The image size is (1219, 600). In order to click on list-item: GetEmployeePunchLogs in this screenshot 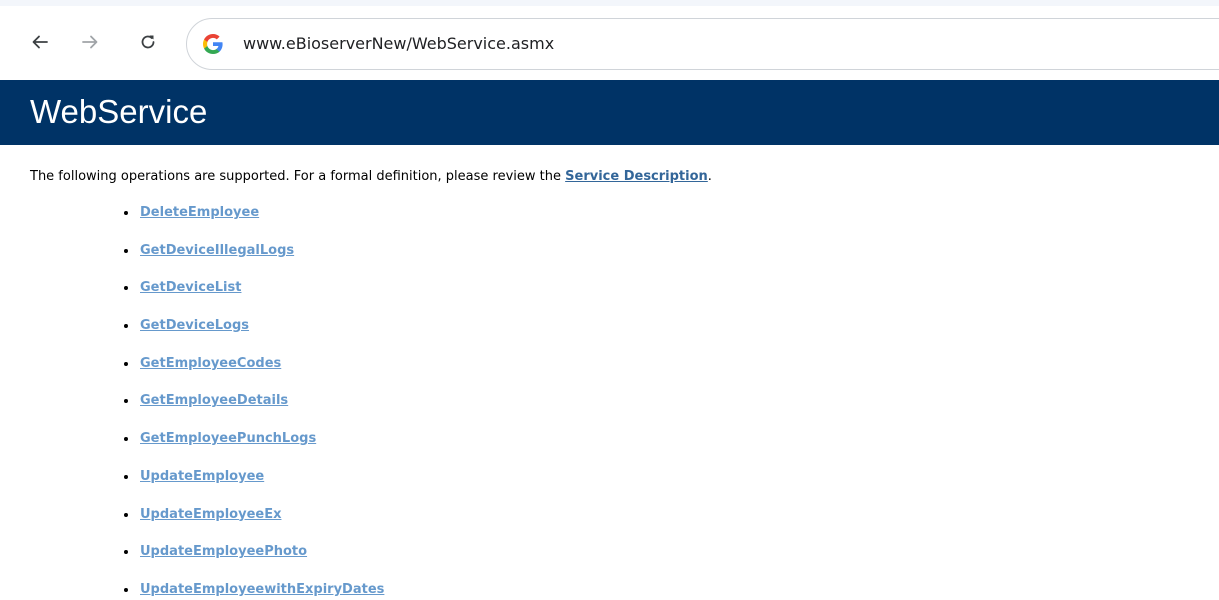, I will do `click(254, 448)`.